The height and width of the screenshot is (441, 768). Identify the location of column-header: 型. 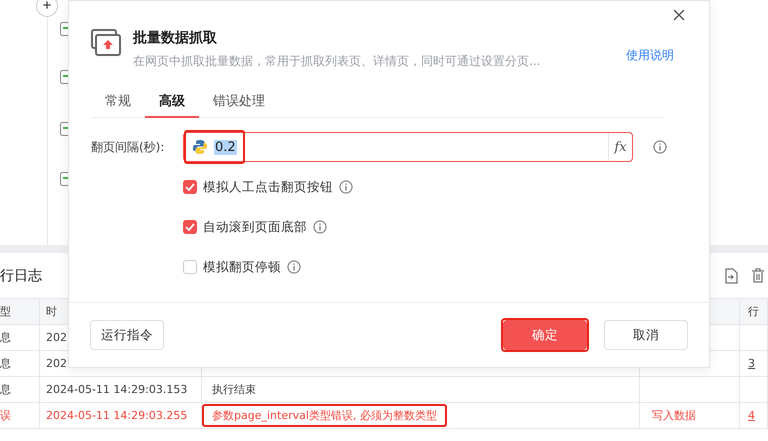
(20, 311).